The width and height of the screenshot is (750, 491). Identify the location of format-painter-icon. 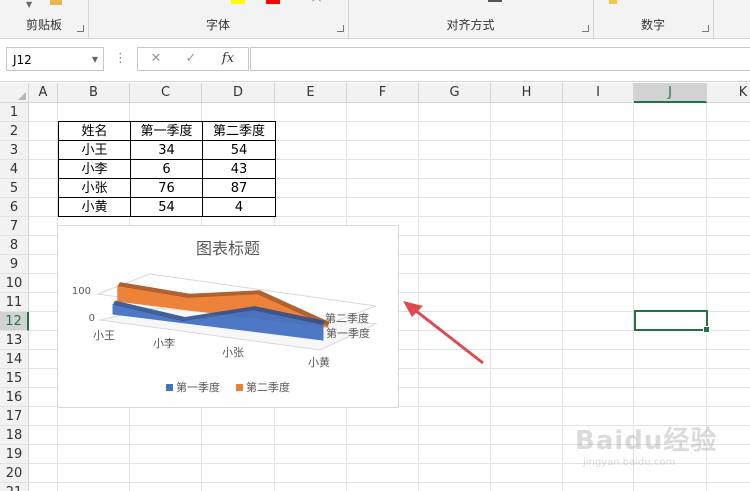
(56, 2).